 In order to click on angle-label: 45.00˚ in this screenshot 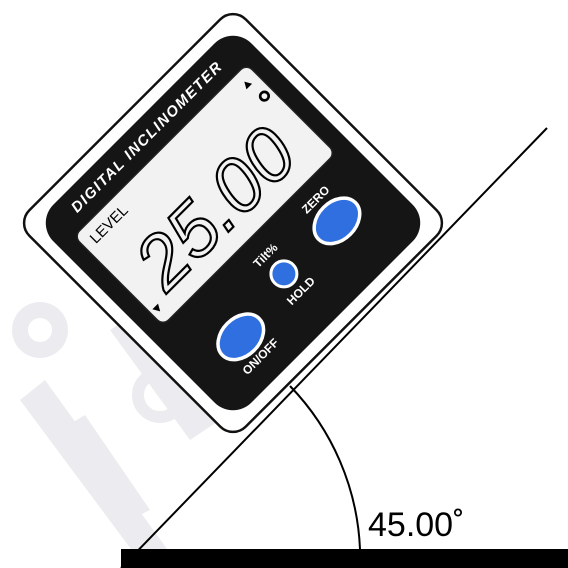, I will do `click(416, 525)`.